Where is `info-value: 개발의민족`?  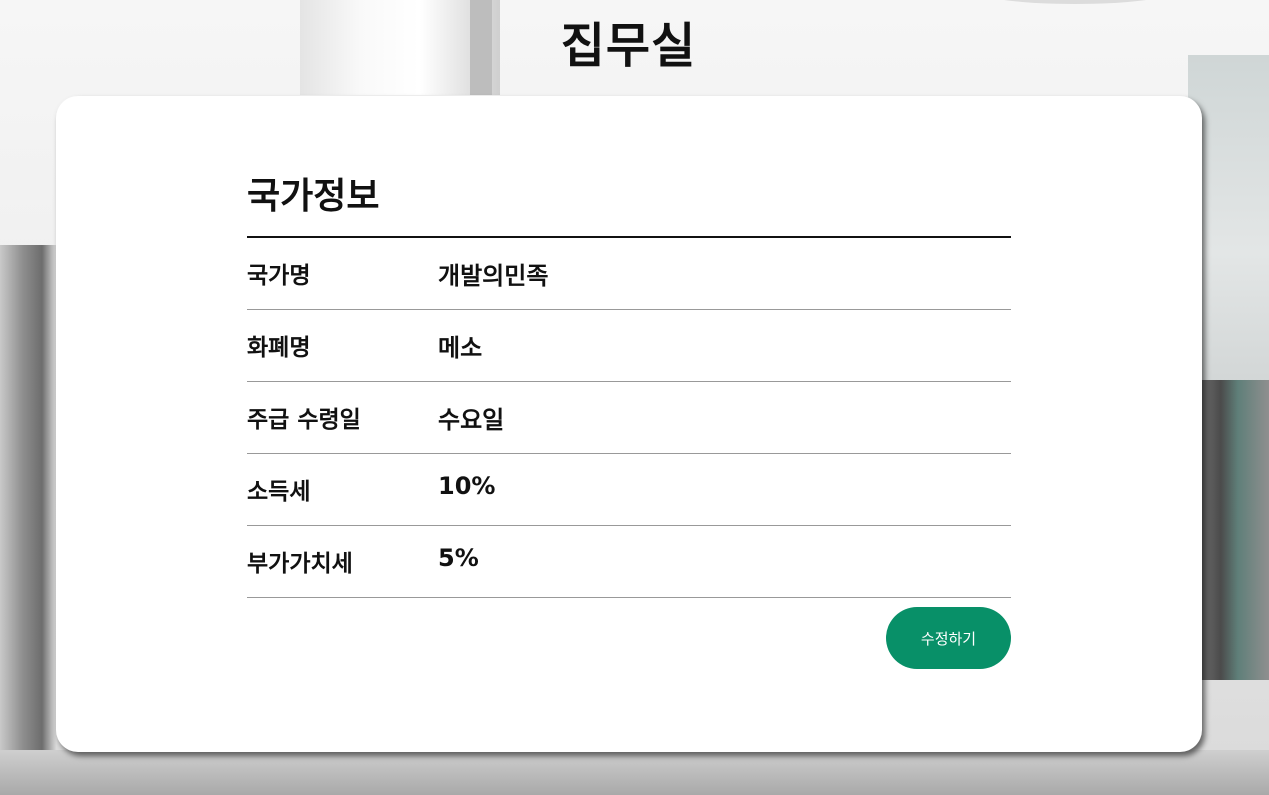
info-value: 개발의민족 is located at coordinates (493, 276).